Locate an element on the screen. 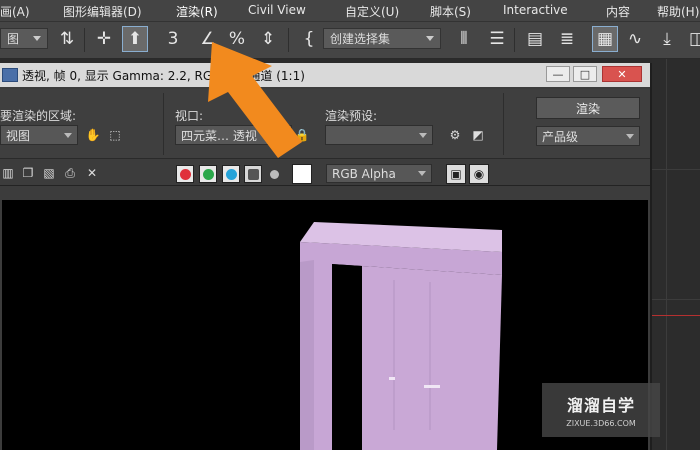 Image resolution: width=700 pixels, height=450 pixels. door-handle-right is located at coordinates (432, 386).